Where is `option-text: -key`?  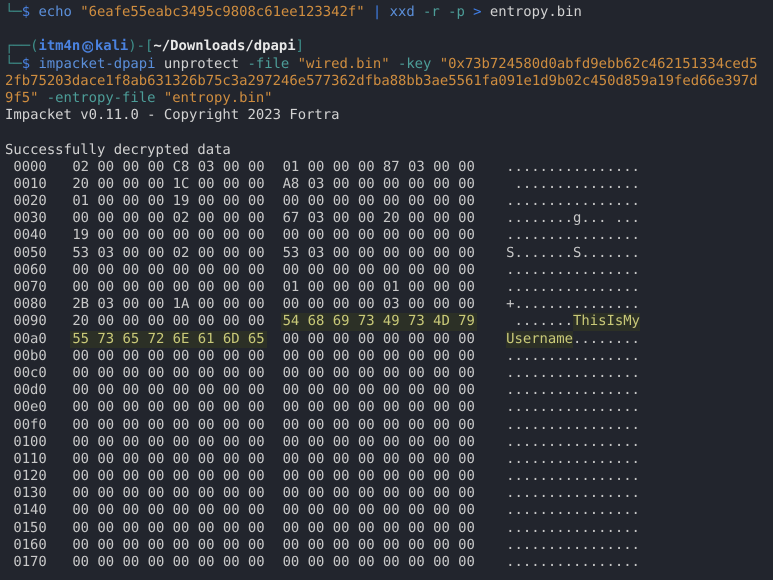 option-text: -key is located at coordinates (415, 64).